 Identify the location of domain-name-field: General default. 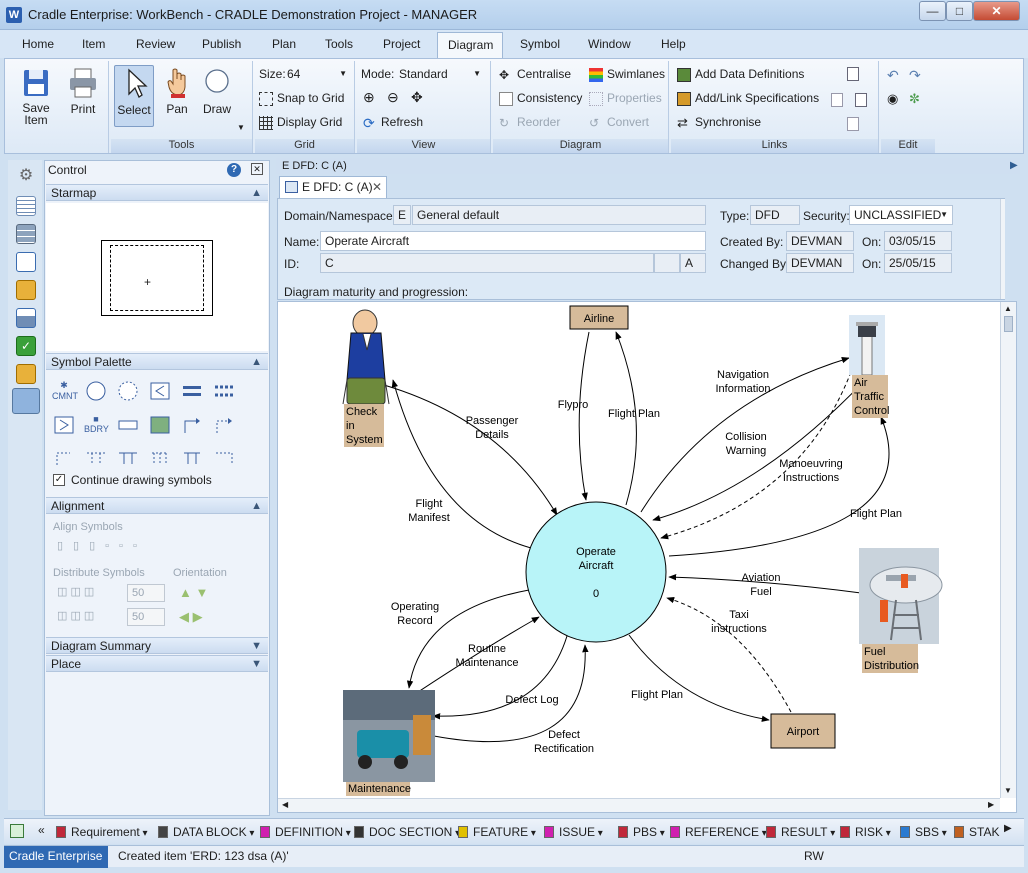
(559, 215).